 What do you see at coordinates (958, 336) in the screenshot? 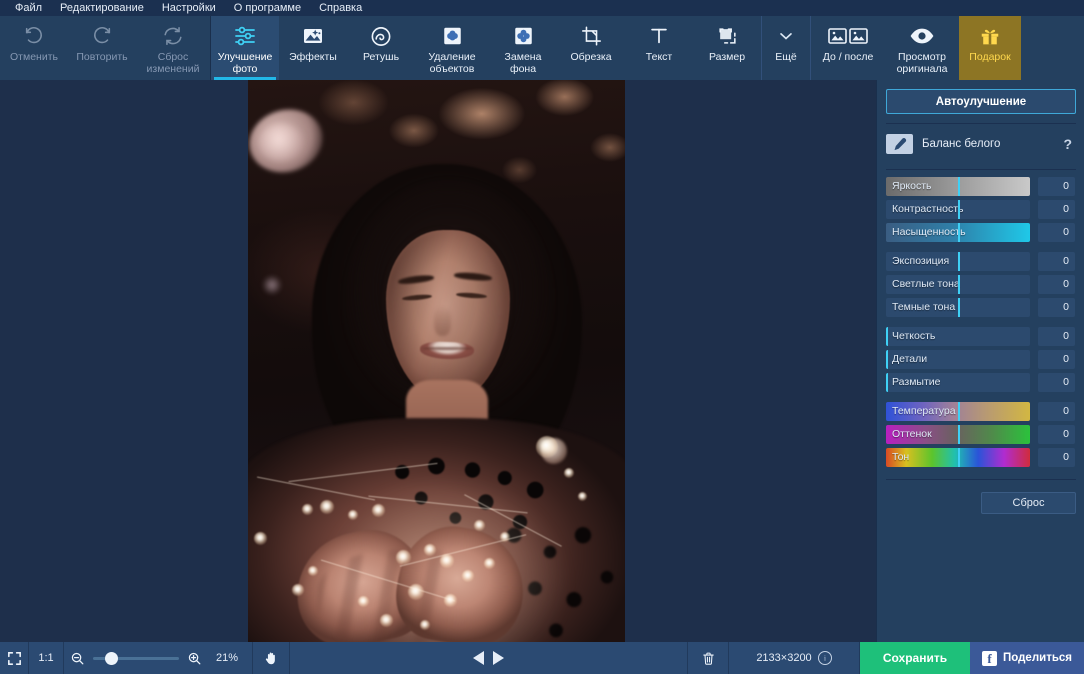
I see `clarity-slider: Четкость` at bounding box center [958, 336].